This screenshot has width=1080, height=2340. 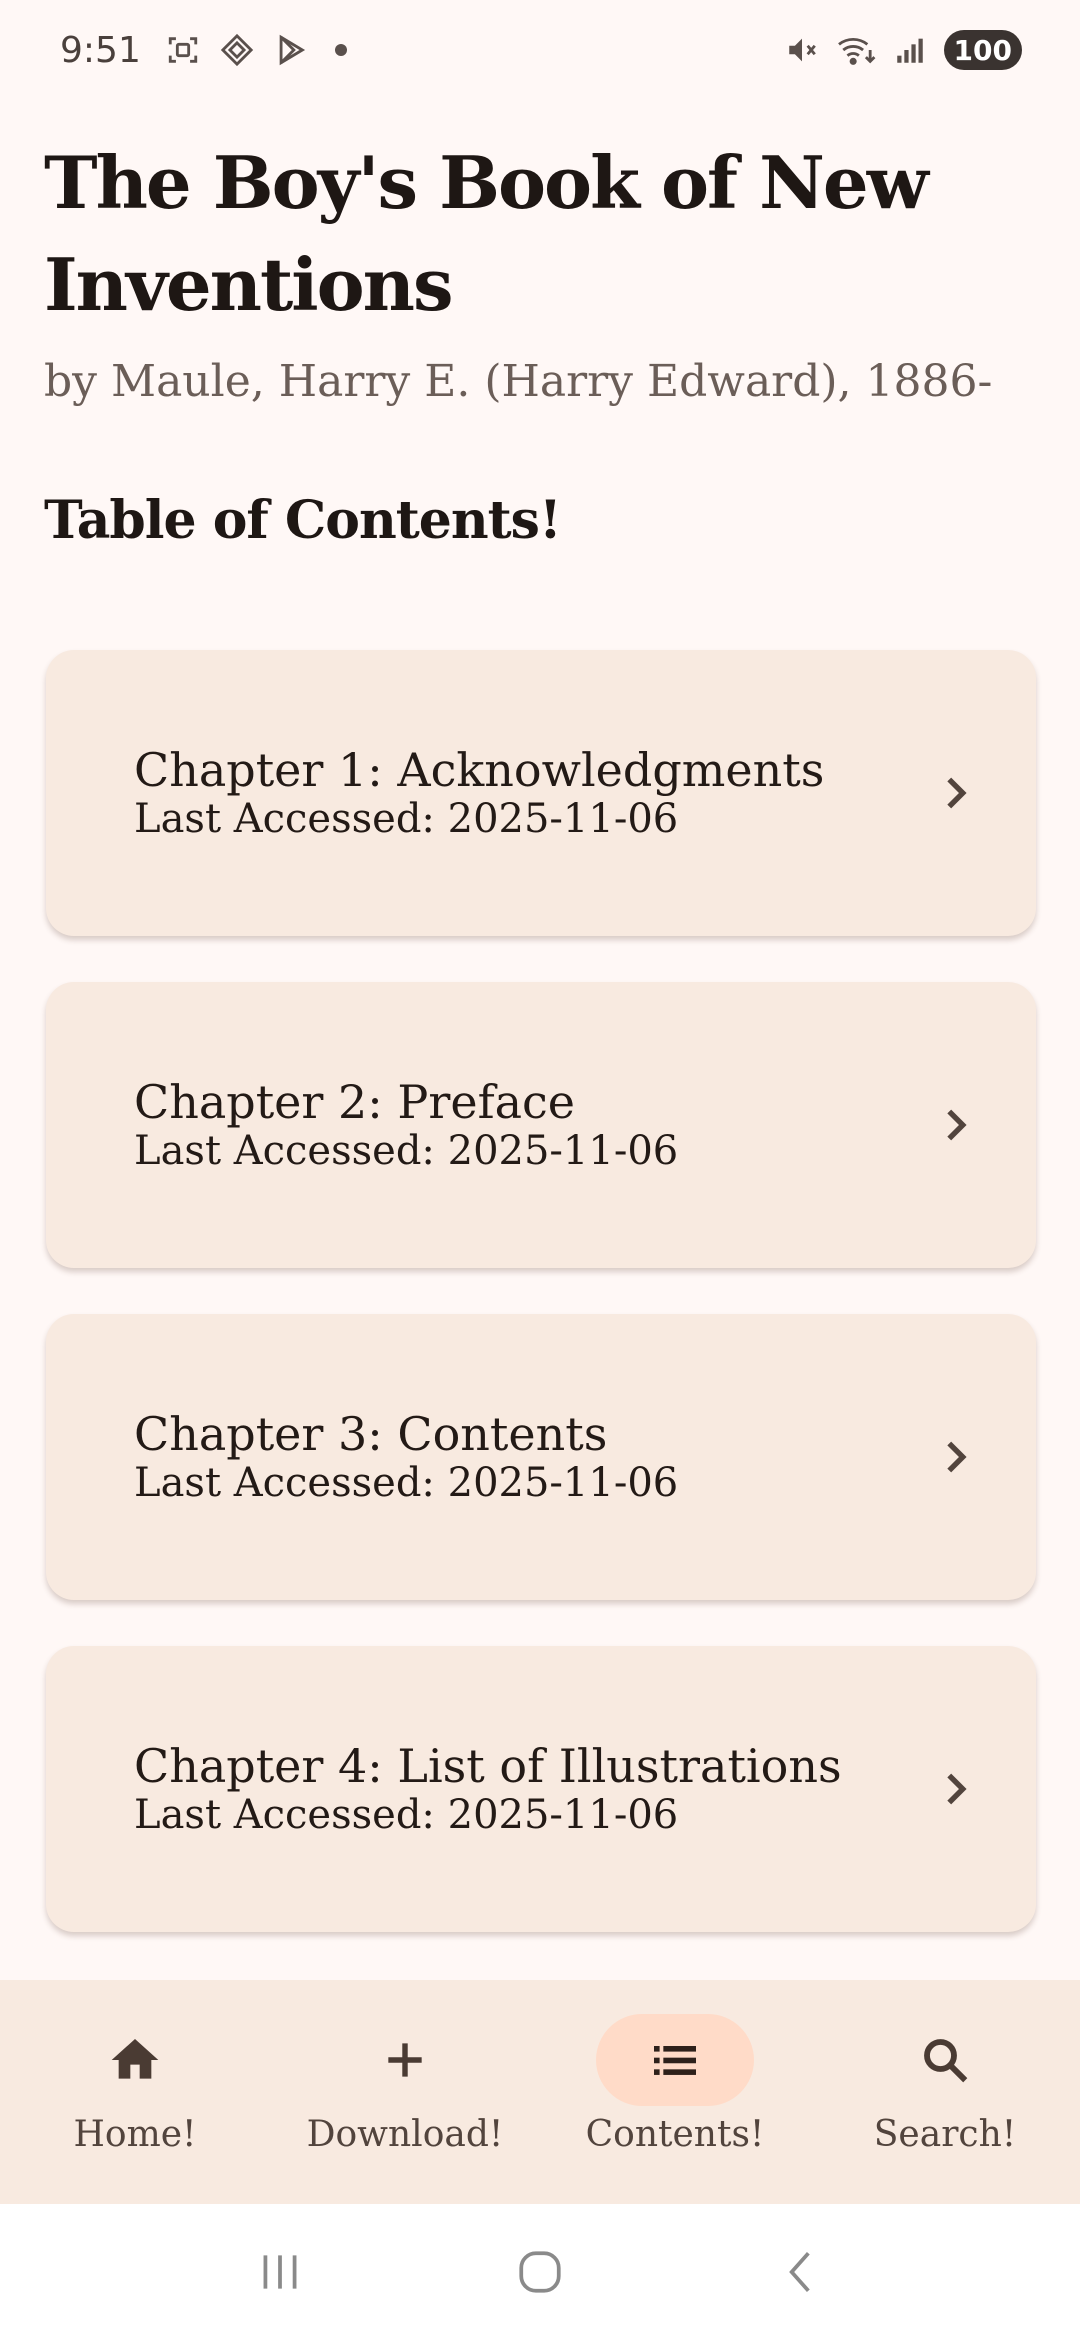 I want to click on chapter-title: Chapter 3: Contents, so click(x=371, y=1434).